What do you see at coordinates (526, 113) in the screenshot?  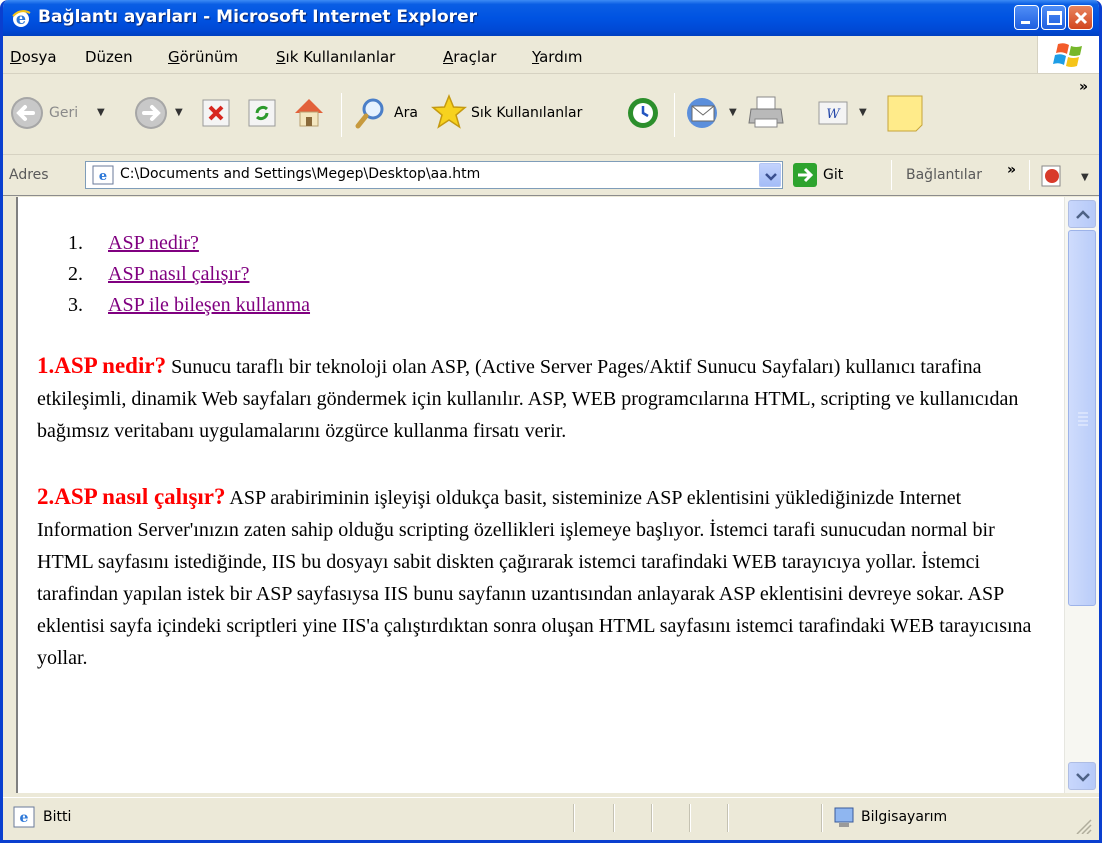 I see `favorites-button-label: Sık Kullanılanlar` at bounding box center [526, 113].